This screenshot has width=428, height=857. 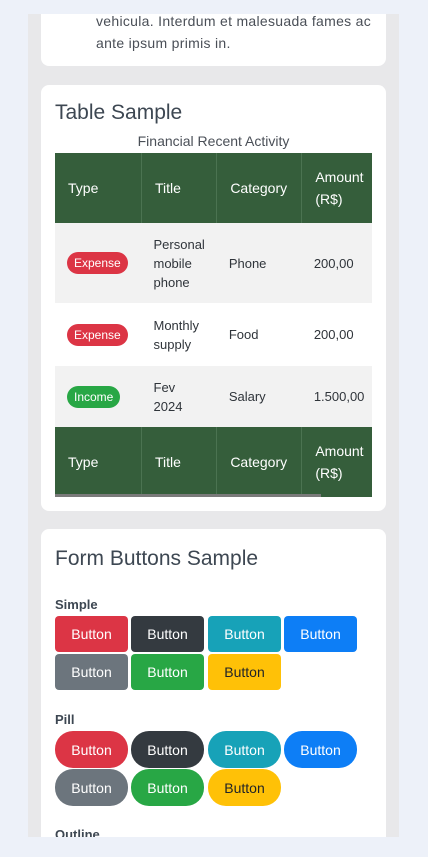 What do you see at coordinates (179, 334) in the screenshot?
I see `title-cell: Monthly supply` at bounding box center [179, 334].